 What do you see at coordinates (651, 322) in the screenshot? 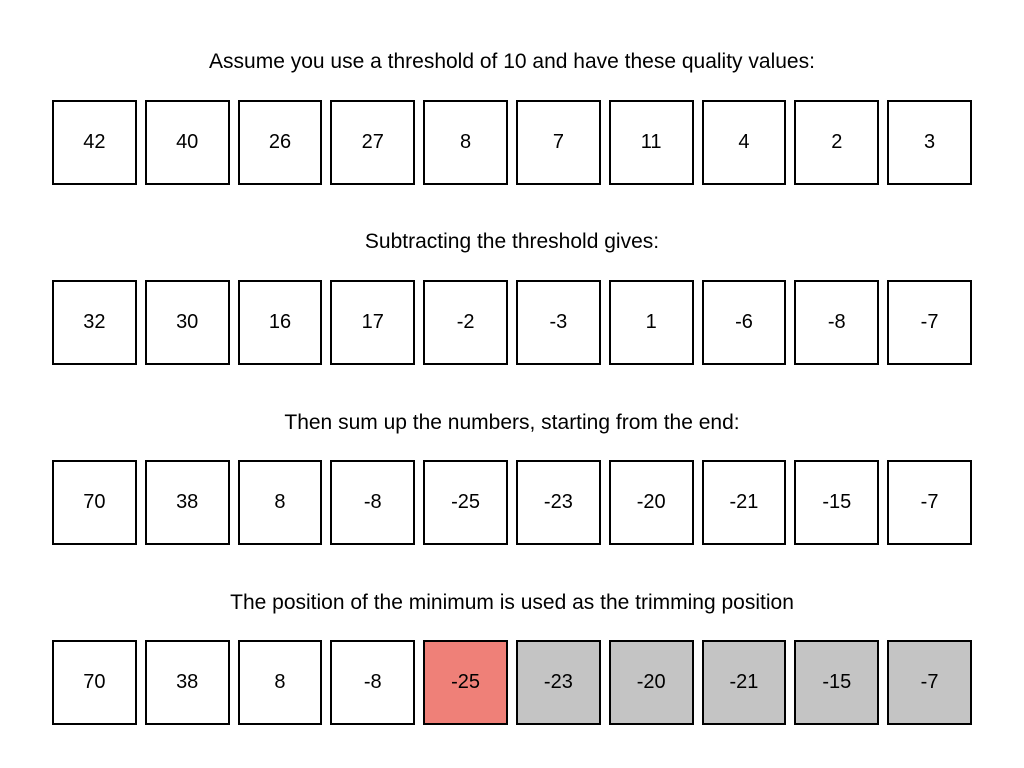
I see `value-cell: 1` at bounding box center [651, 322].